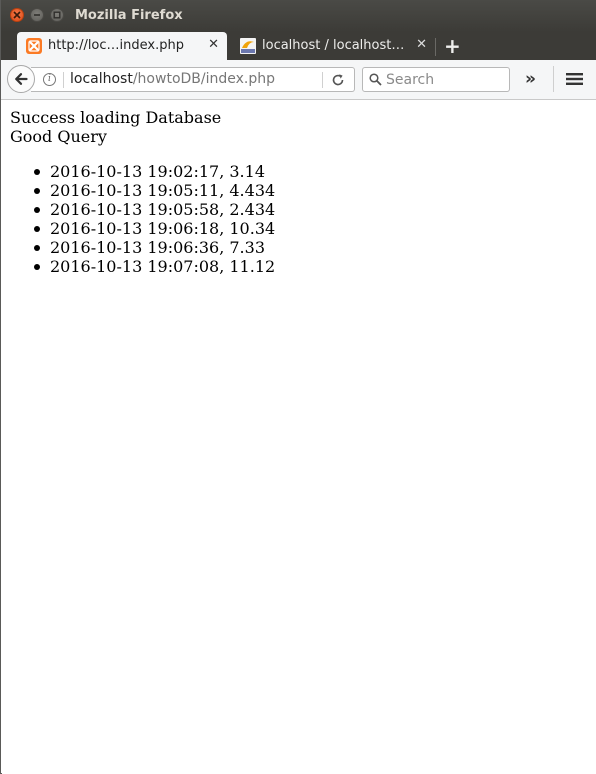 The width and height of the screenshot is (596, 774). Describe the element at coordinates (445, 79) in the screenshot. I see `search-input` at that location.